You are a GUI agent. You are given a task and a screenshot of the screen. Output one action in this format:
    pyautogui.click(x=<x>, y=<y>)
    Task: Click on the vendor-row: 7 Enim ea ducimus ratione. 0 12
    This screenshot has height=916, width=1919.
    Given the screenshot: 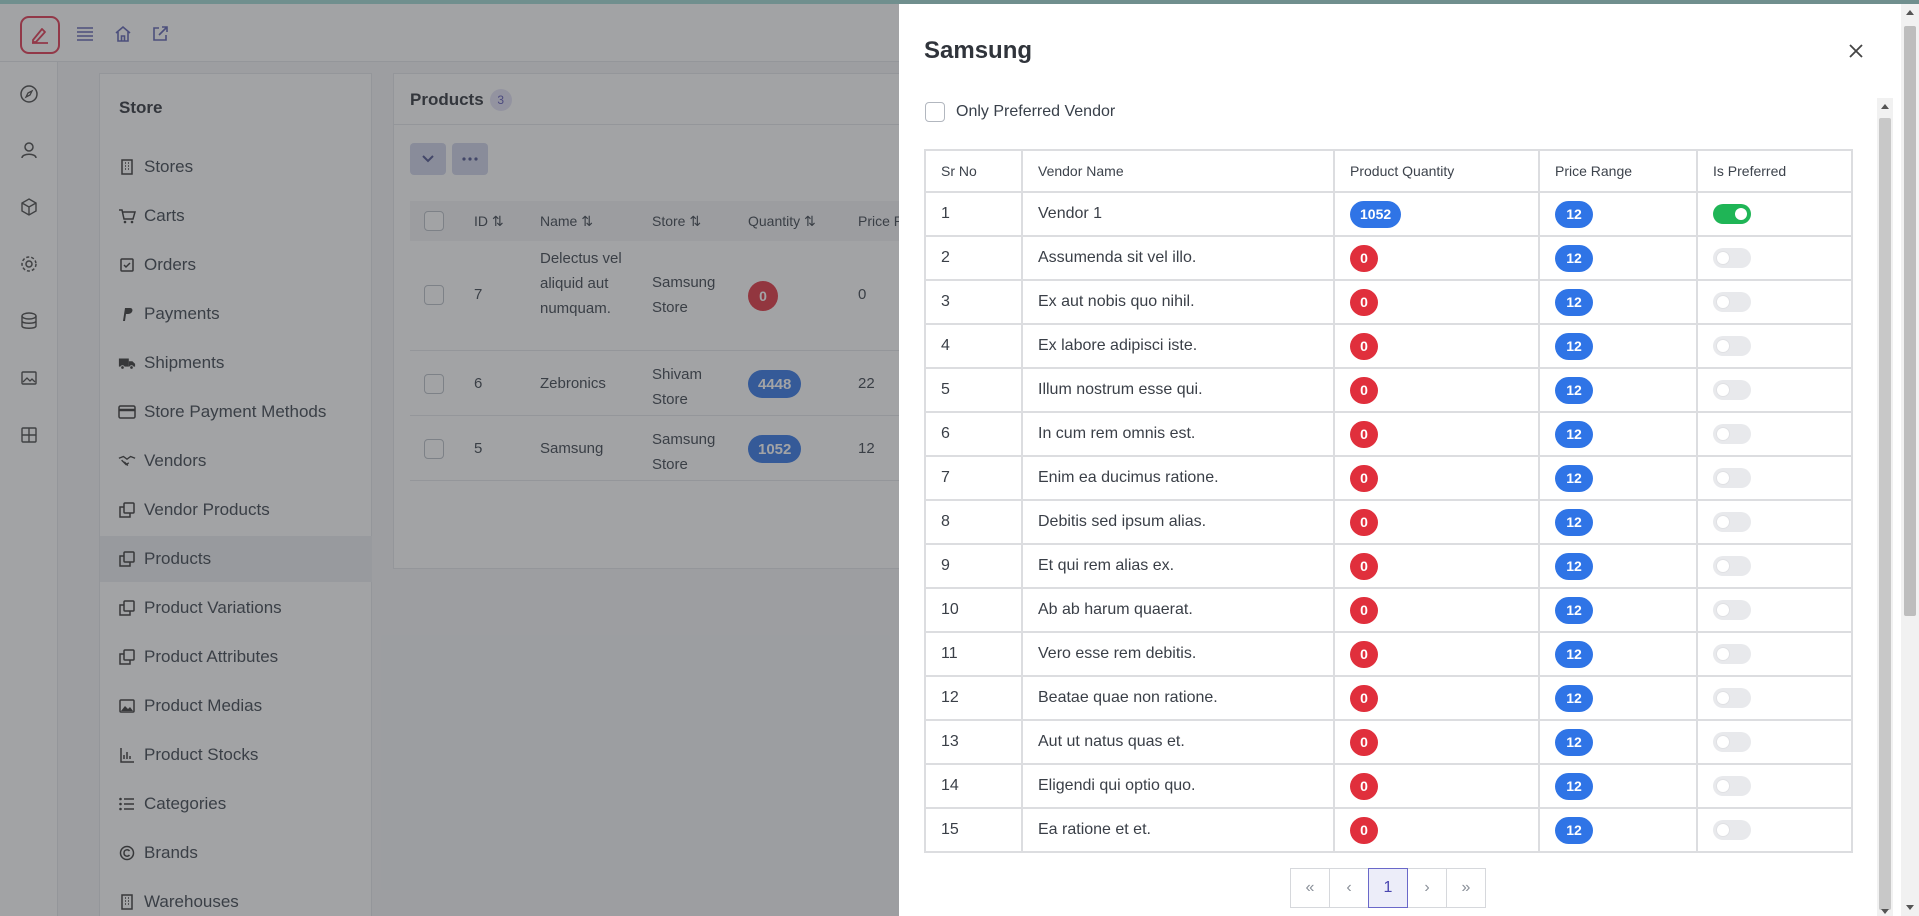 What is the action you would take?
    pyautogui.click(x=1388, y=478)
    